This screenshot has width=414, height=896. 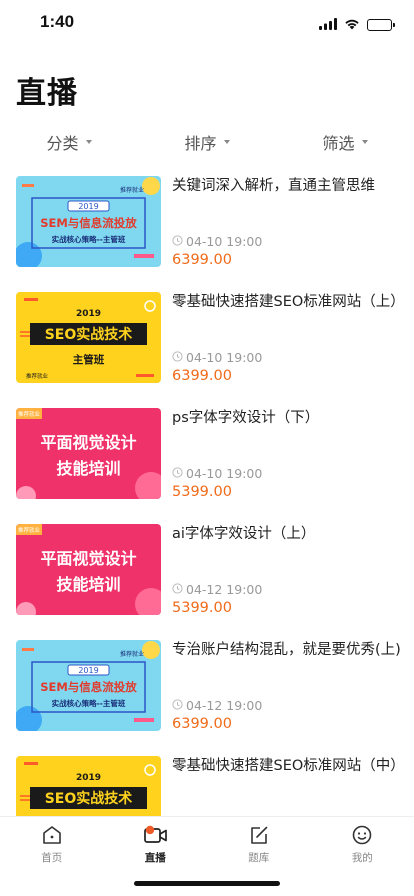 I want to click on filter-category-label: 分类, so click(x=62, y=143).